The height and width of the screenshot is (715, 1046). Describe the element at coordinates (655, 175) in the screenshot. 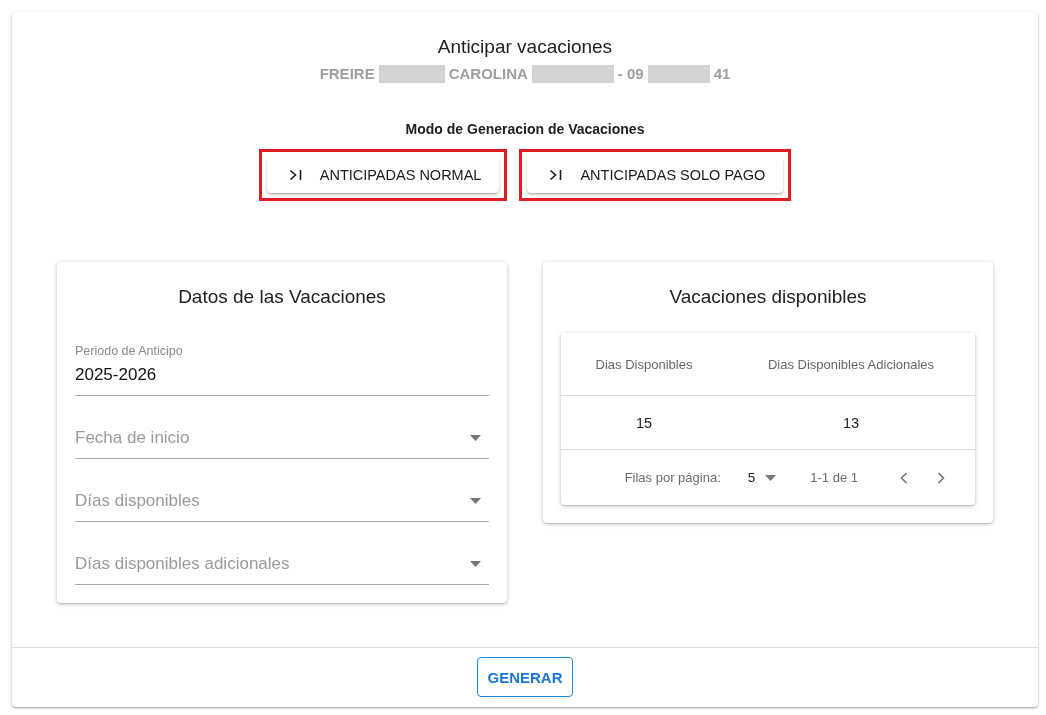

I see `mode-button: ANTICIPADAS SOLO PAGO` at that location.